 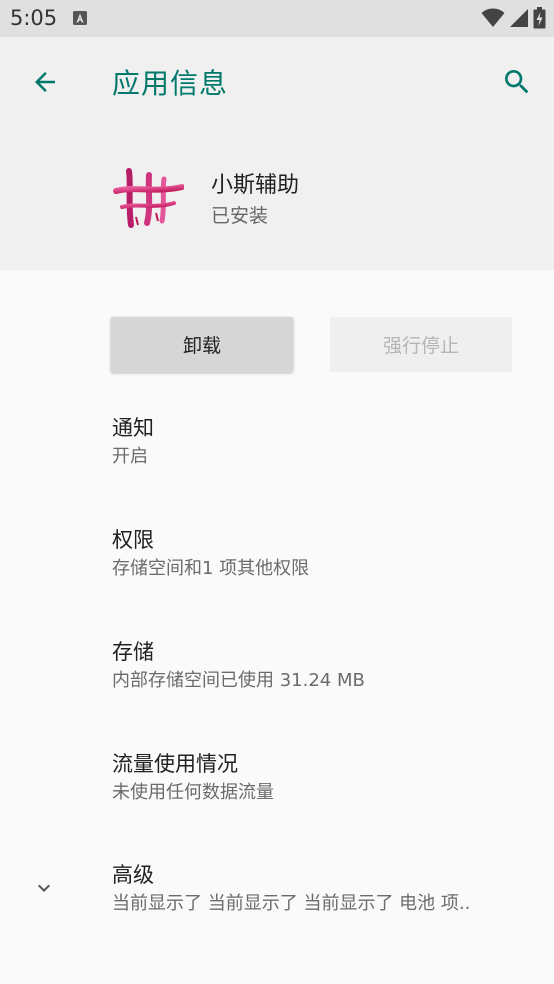 What do you see at coordinates (327, 778) in the screenshot?
I see `pref-data-usage: 流量使用情况 未使用任何数据流量` at bounding box center [327, 778].